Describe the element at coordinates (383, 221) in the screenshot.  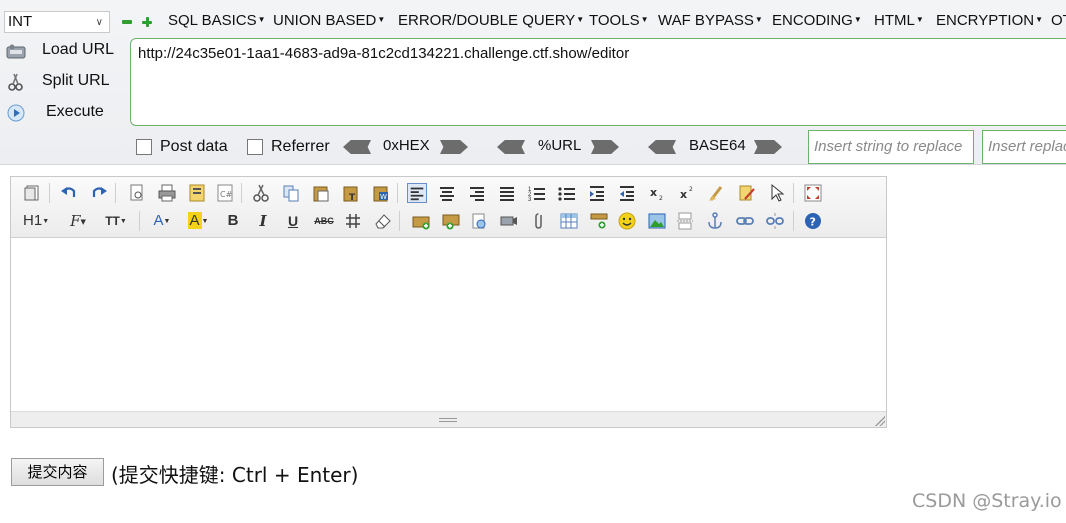
I see `eraser-icon` at that location.